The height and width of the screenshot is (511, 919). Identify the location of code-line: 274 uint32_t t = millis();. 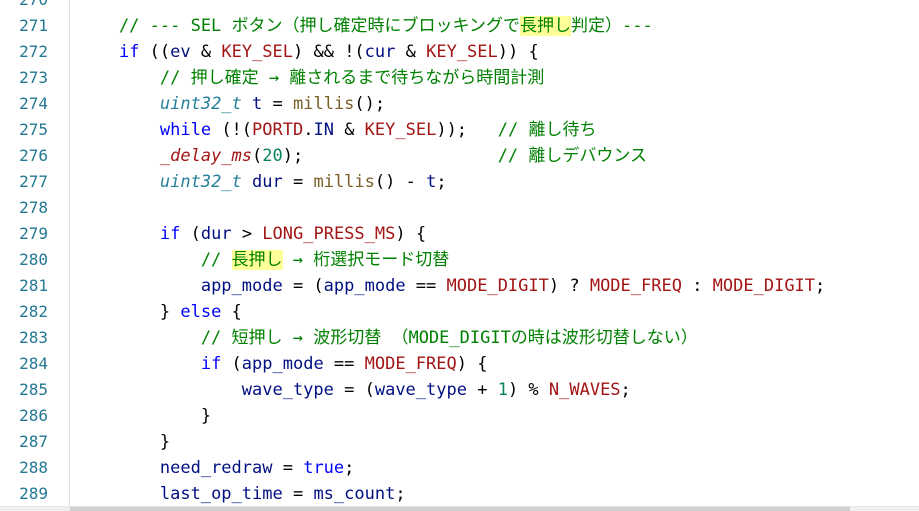
(459, 104).